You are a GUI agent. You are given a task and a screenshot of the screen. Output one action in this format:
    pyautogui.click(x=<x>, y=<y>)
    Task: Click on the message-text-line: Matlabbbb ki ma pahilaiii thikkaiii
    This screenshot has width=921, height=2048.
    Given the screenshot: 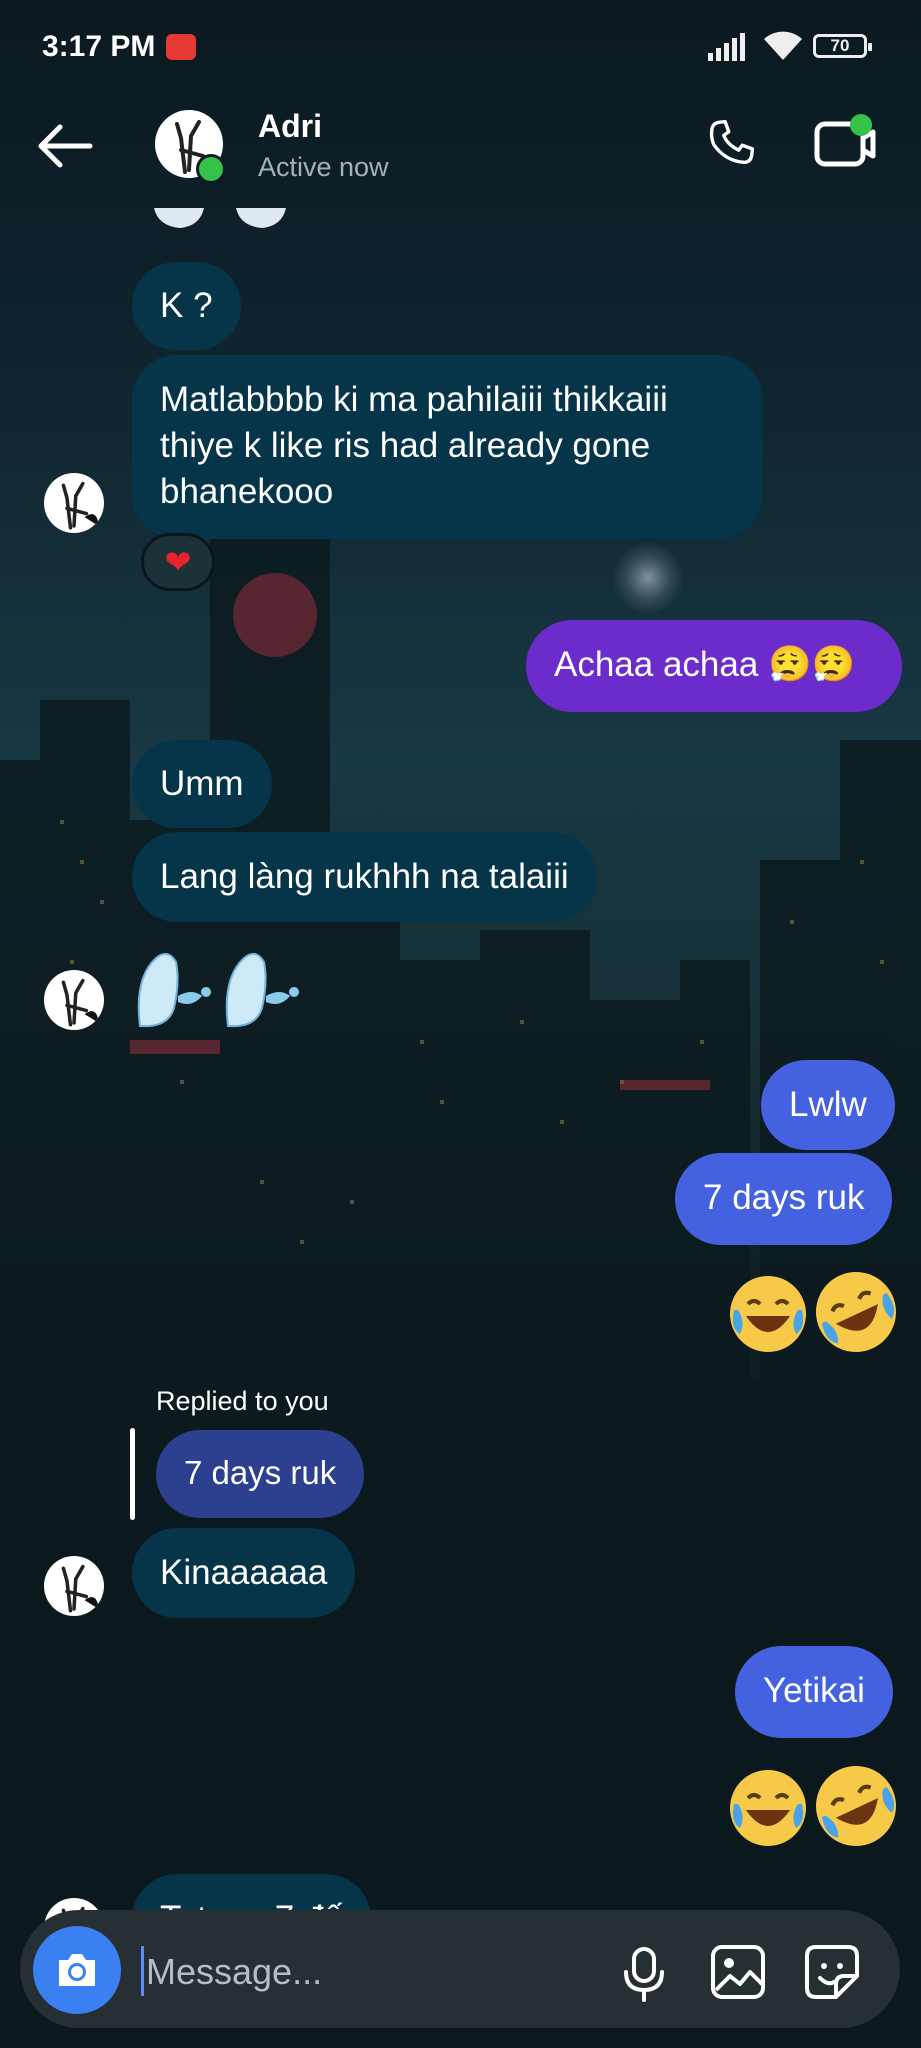 What is the action you would take?
    pyautogui.click(x=414, y=399)
    